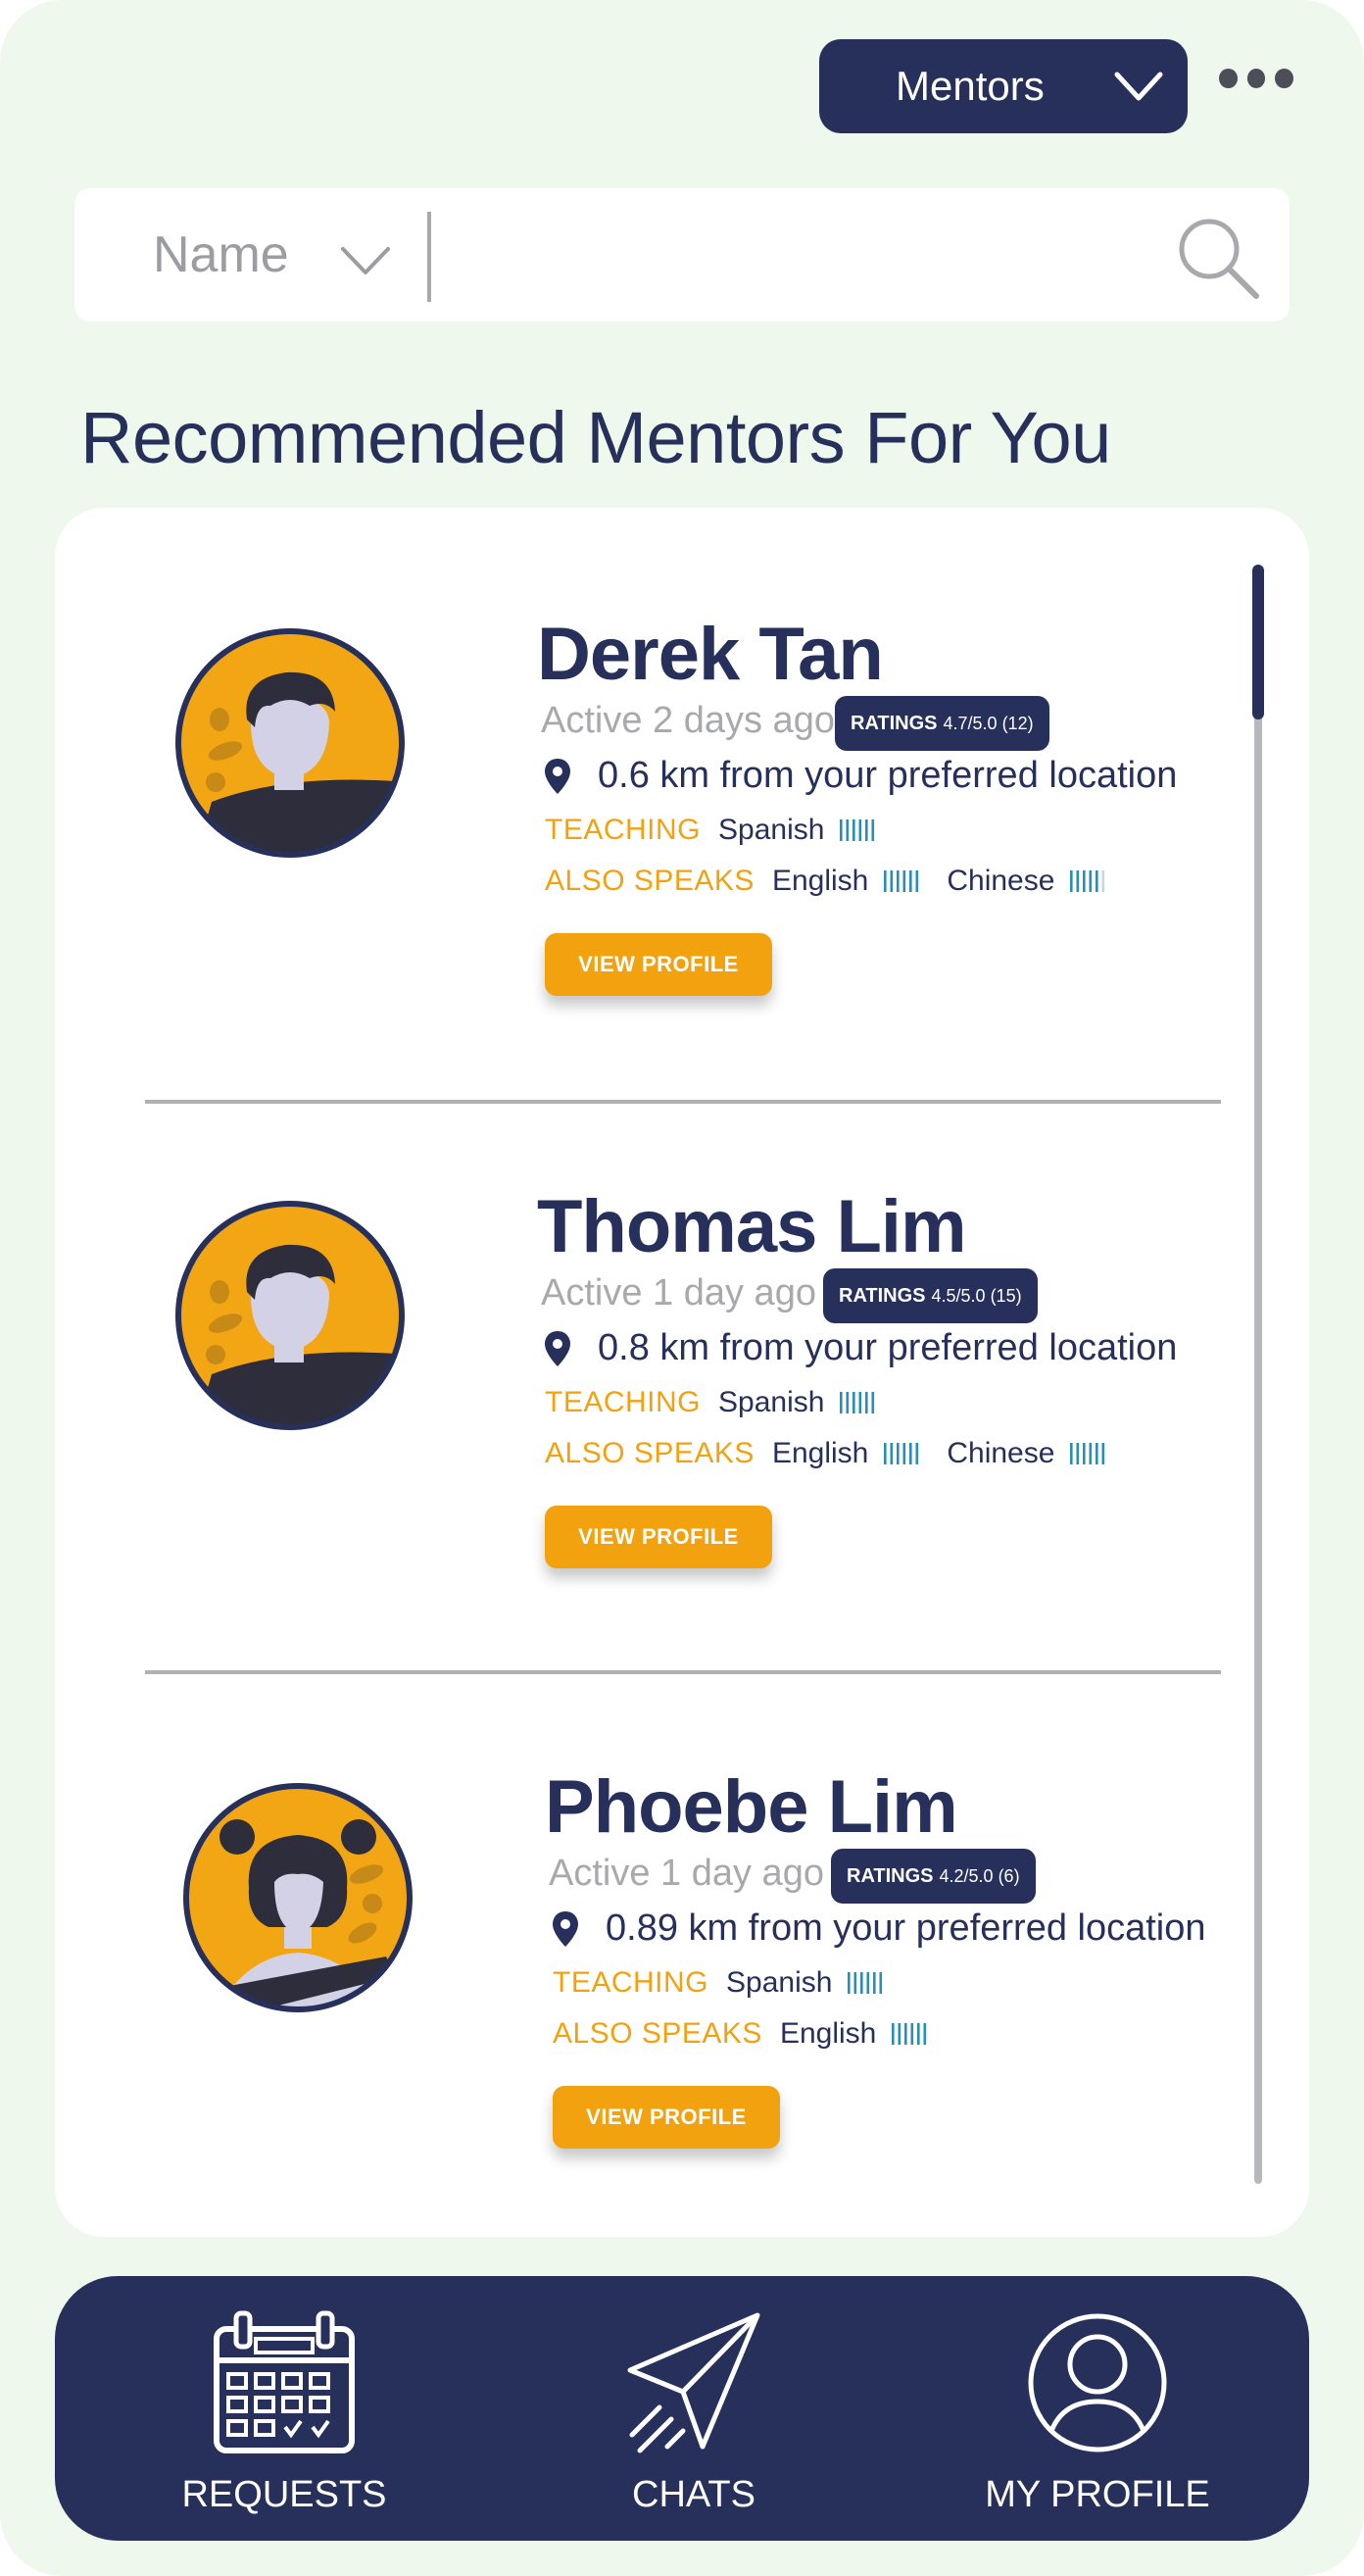 The width and height of the screenshot is (1364, 2576). I want to click on search-bar: Name, so click(682, 255).